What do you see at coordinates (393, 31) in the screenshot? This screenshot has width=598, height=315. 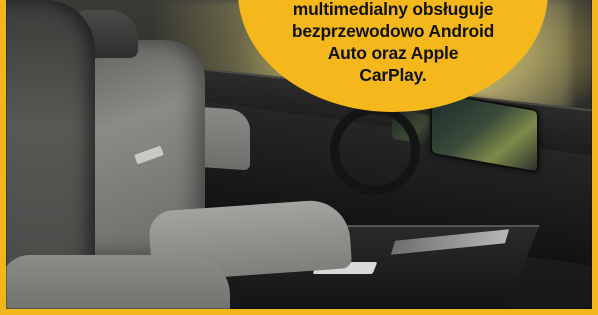 I see `callout-line: bezprzewodowo Android` at bounding box center [393, 31].